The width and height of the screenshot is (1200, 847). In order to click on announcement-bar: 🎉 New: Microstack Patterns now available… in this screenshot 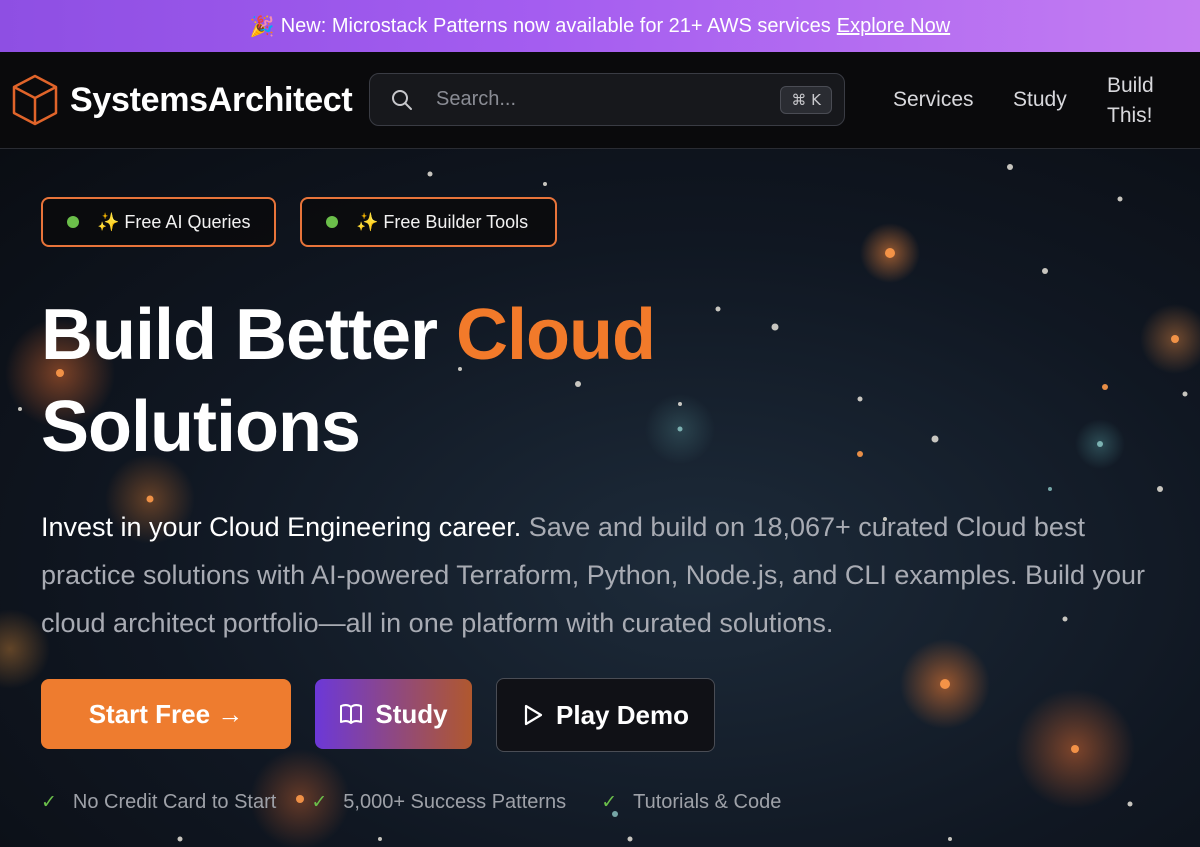, I will do `click(600, 26)`.